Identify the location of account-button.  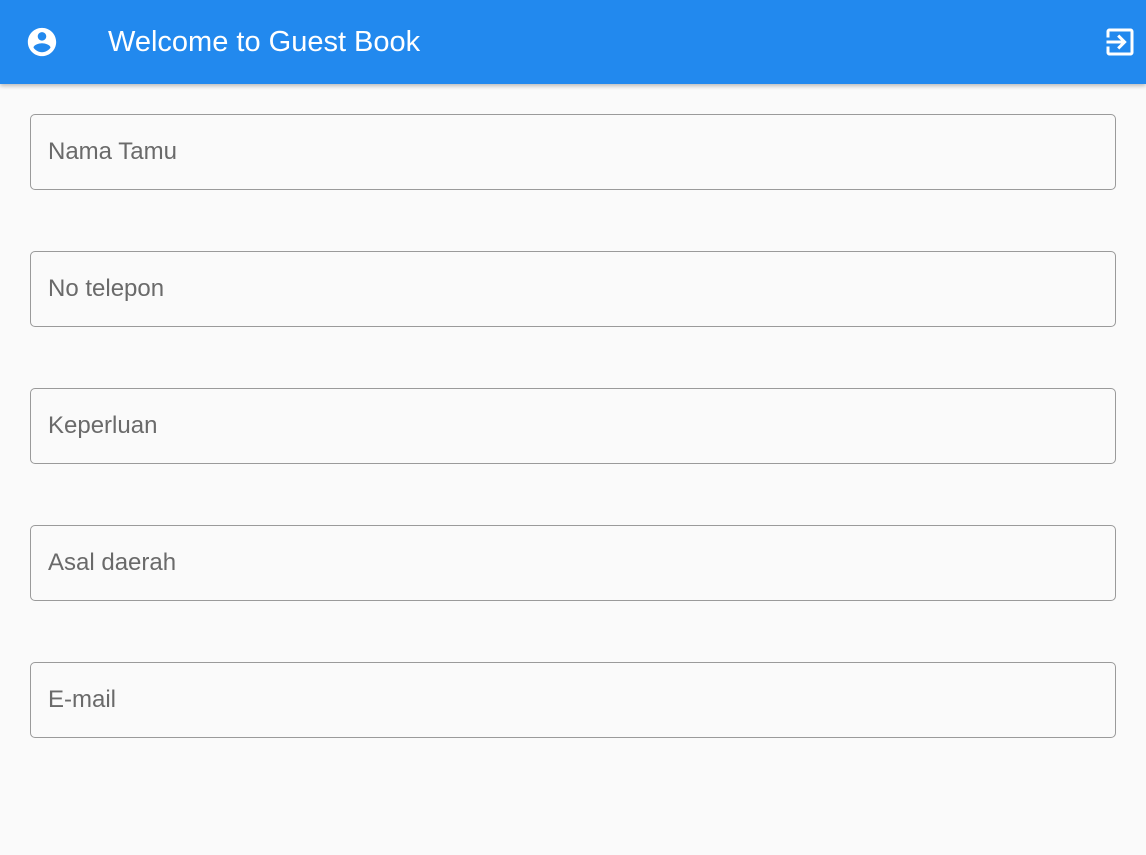
(42, 42).